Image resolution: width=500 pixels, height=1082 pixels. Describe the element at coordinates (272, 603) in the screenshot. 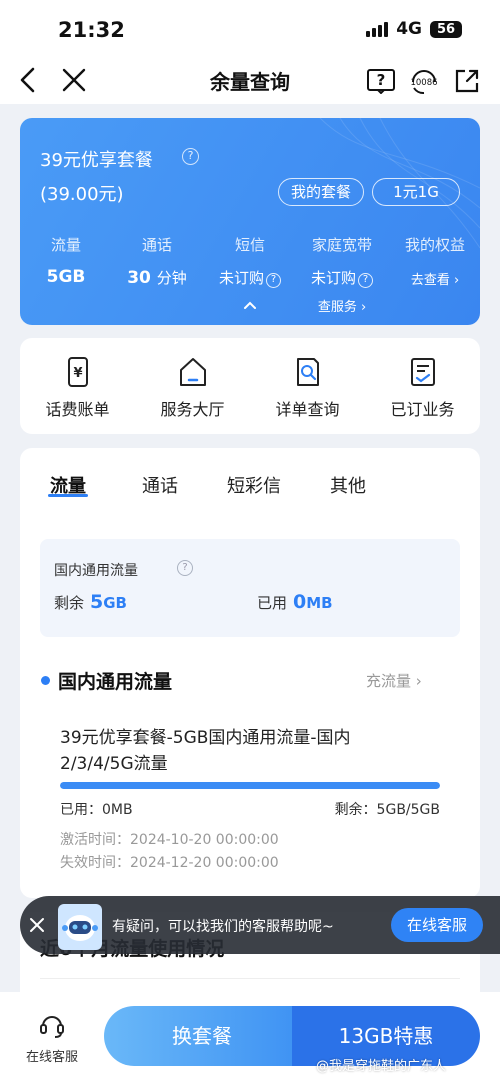

I see `used-label: 已用` at that location.